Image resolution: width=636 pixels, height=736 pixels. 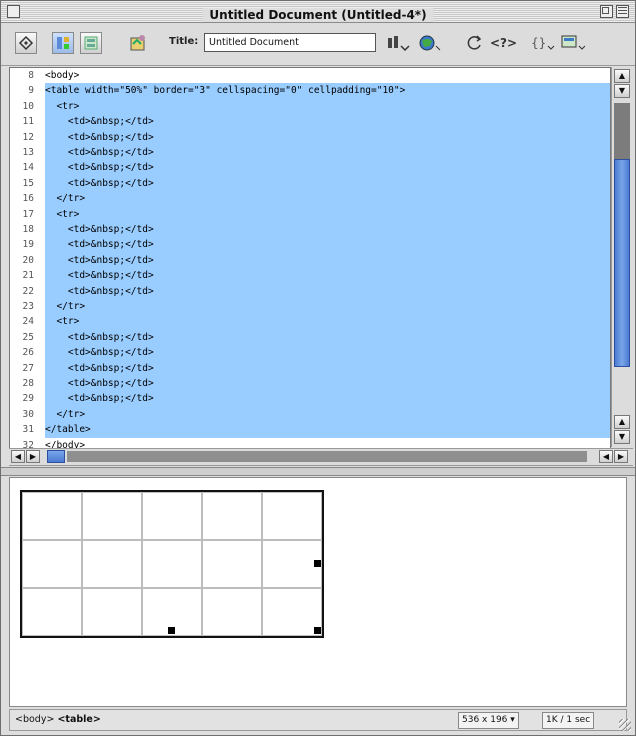 I want to click on live-data-button, so click(x=138, y=43).